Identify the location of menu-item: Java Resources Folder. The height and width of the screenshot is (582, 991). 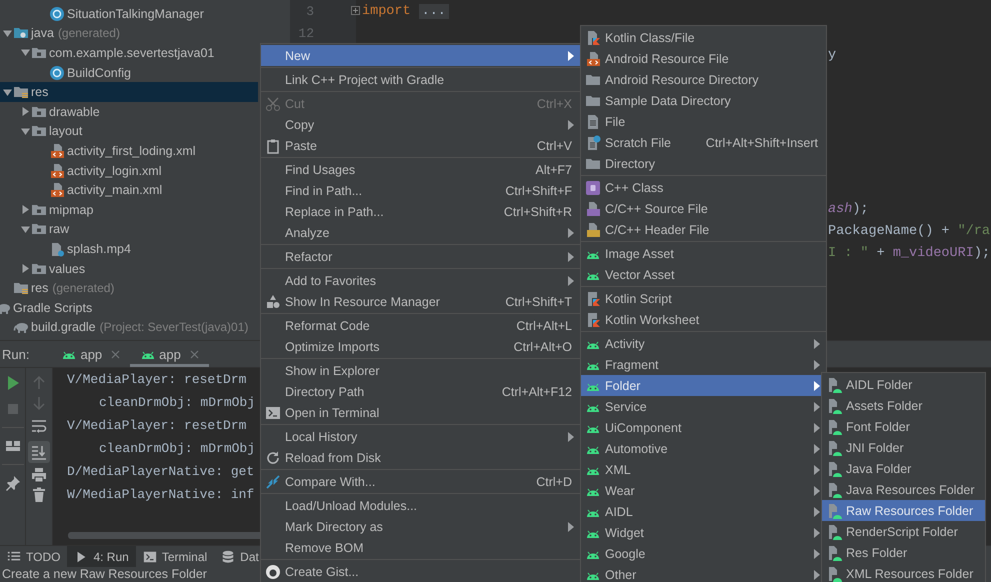
(903, 489).